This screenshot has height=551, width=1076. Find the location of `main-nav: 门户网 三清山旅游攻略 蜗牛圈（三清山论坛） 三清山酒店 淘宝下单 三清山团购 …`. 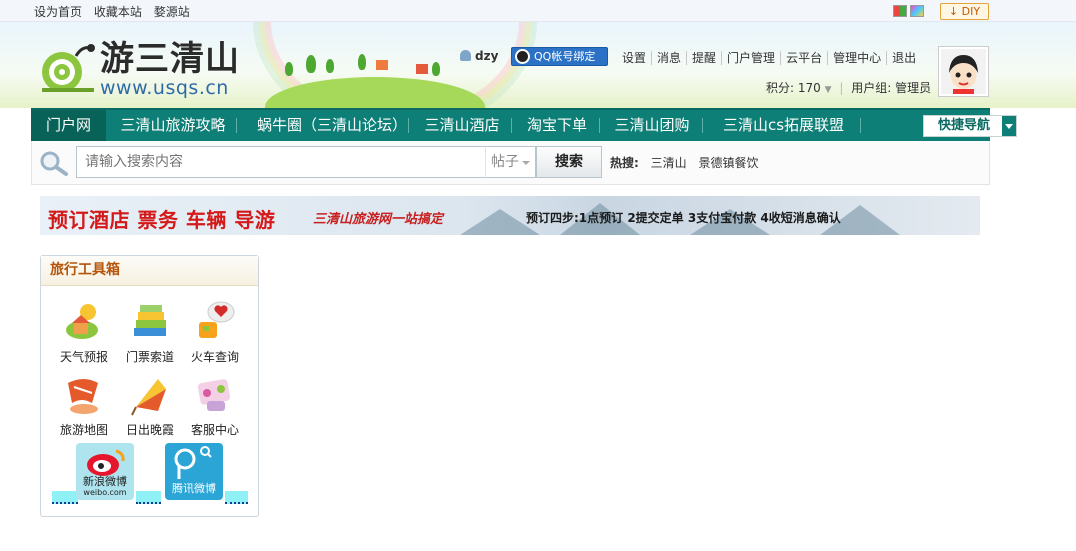

main-nav: 门户网 三清山旅游攻略 蜗牛圈（三清山论坛） 三清山酒店 淘宝下单 三清山团购 … is located at coordinates (524, 124).